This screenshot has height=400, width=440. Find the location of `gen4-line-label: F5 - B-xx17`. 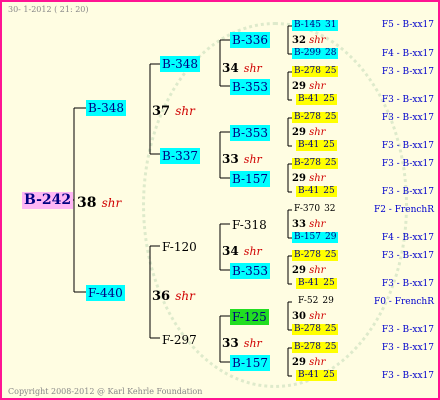

gen4-line-label: F5 - B-xx17 is located at coordinates (407, 25).